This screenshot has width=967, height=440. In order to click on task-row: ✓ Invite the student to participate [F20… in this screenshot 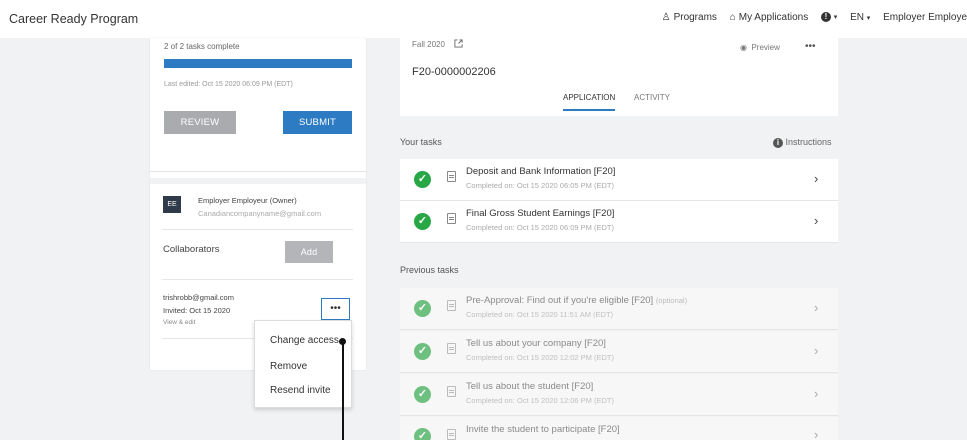, I will do `click(619, 428)`.